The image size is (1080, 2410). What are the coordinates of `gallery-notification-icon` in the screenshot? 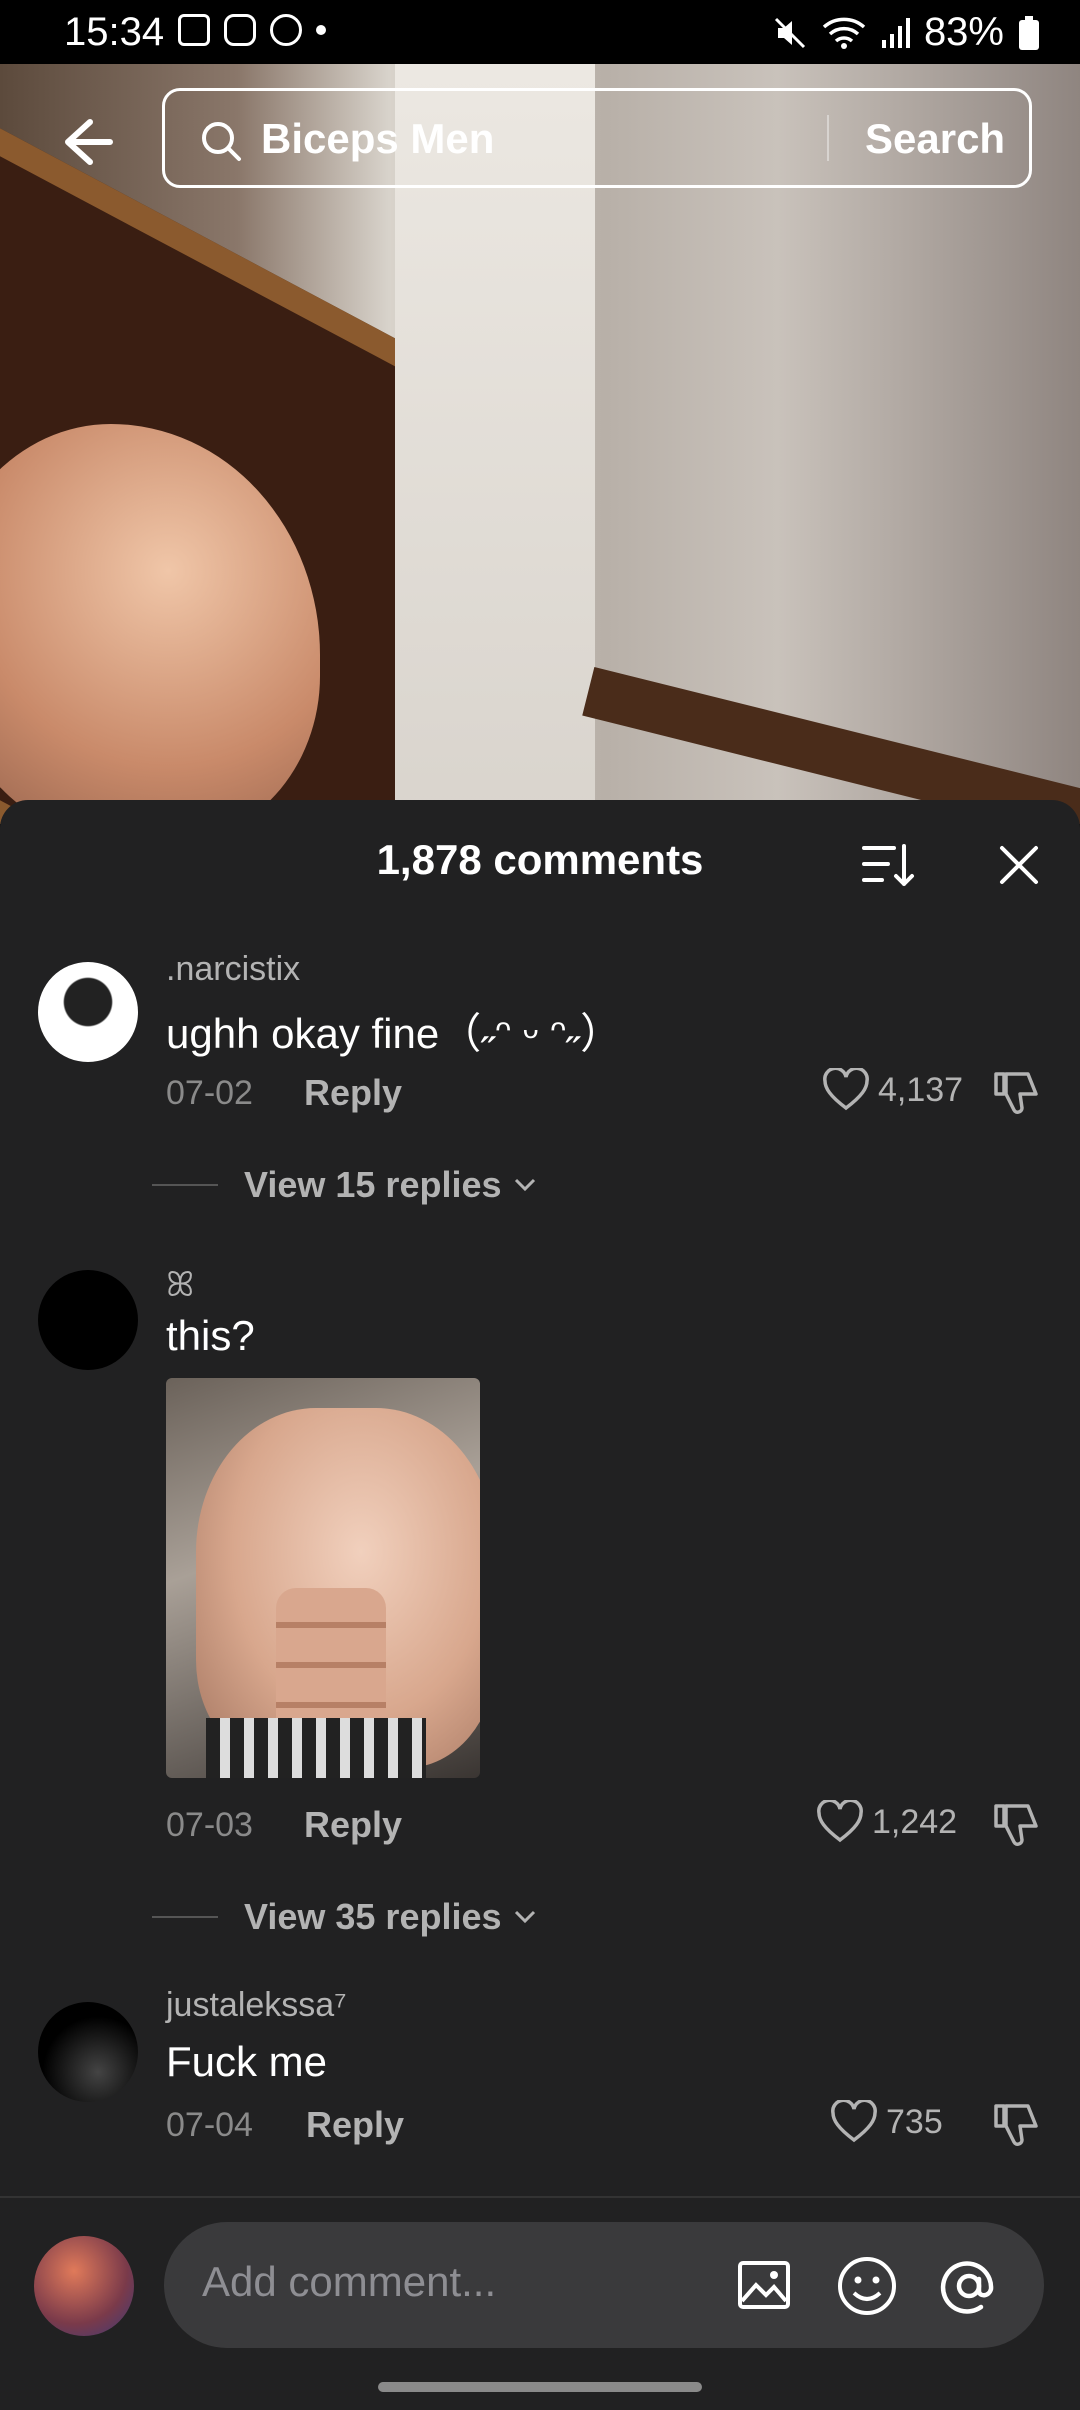 It's located at (194, 30).